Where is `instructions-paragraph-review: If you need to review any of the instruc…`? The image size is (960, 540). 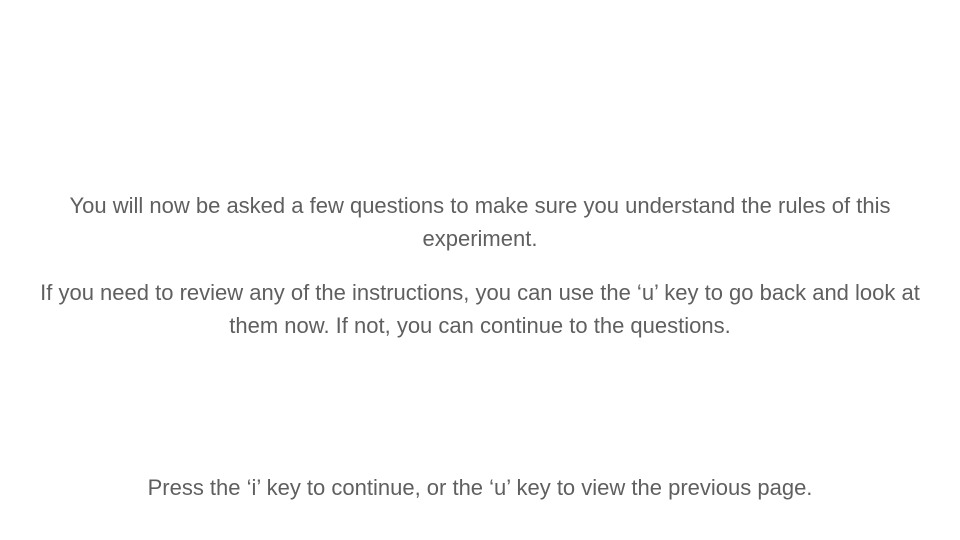
instructions-paragraph-review: If you need to review any of the instruc… is located at coordinates (480, 309).